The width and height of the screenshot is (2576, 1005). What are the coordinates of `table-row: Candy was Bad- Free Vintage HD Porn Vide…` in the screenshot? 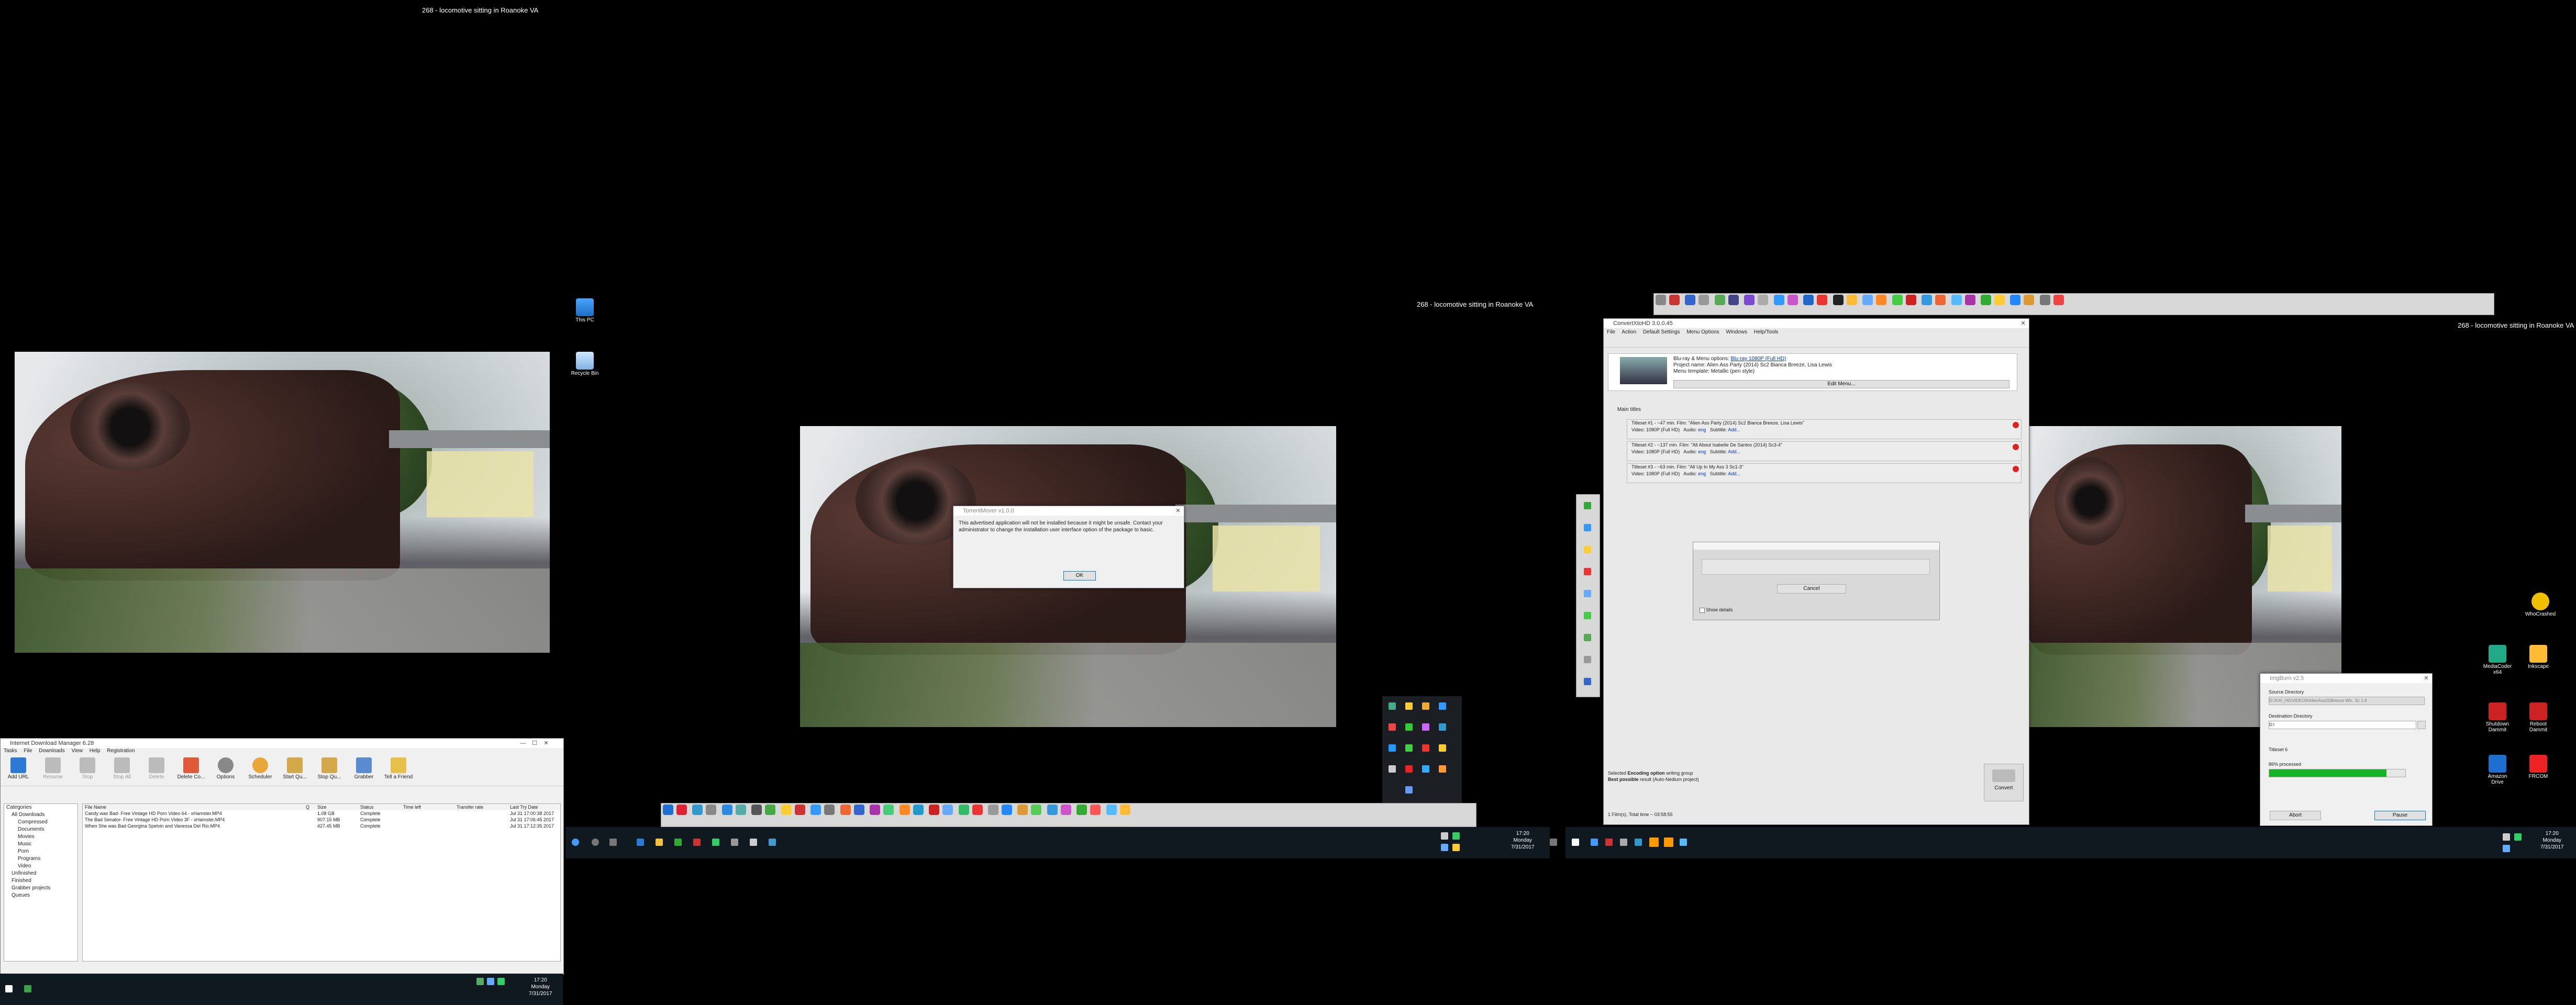 It's located at (321, 813).